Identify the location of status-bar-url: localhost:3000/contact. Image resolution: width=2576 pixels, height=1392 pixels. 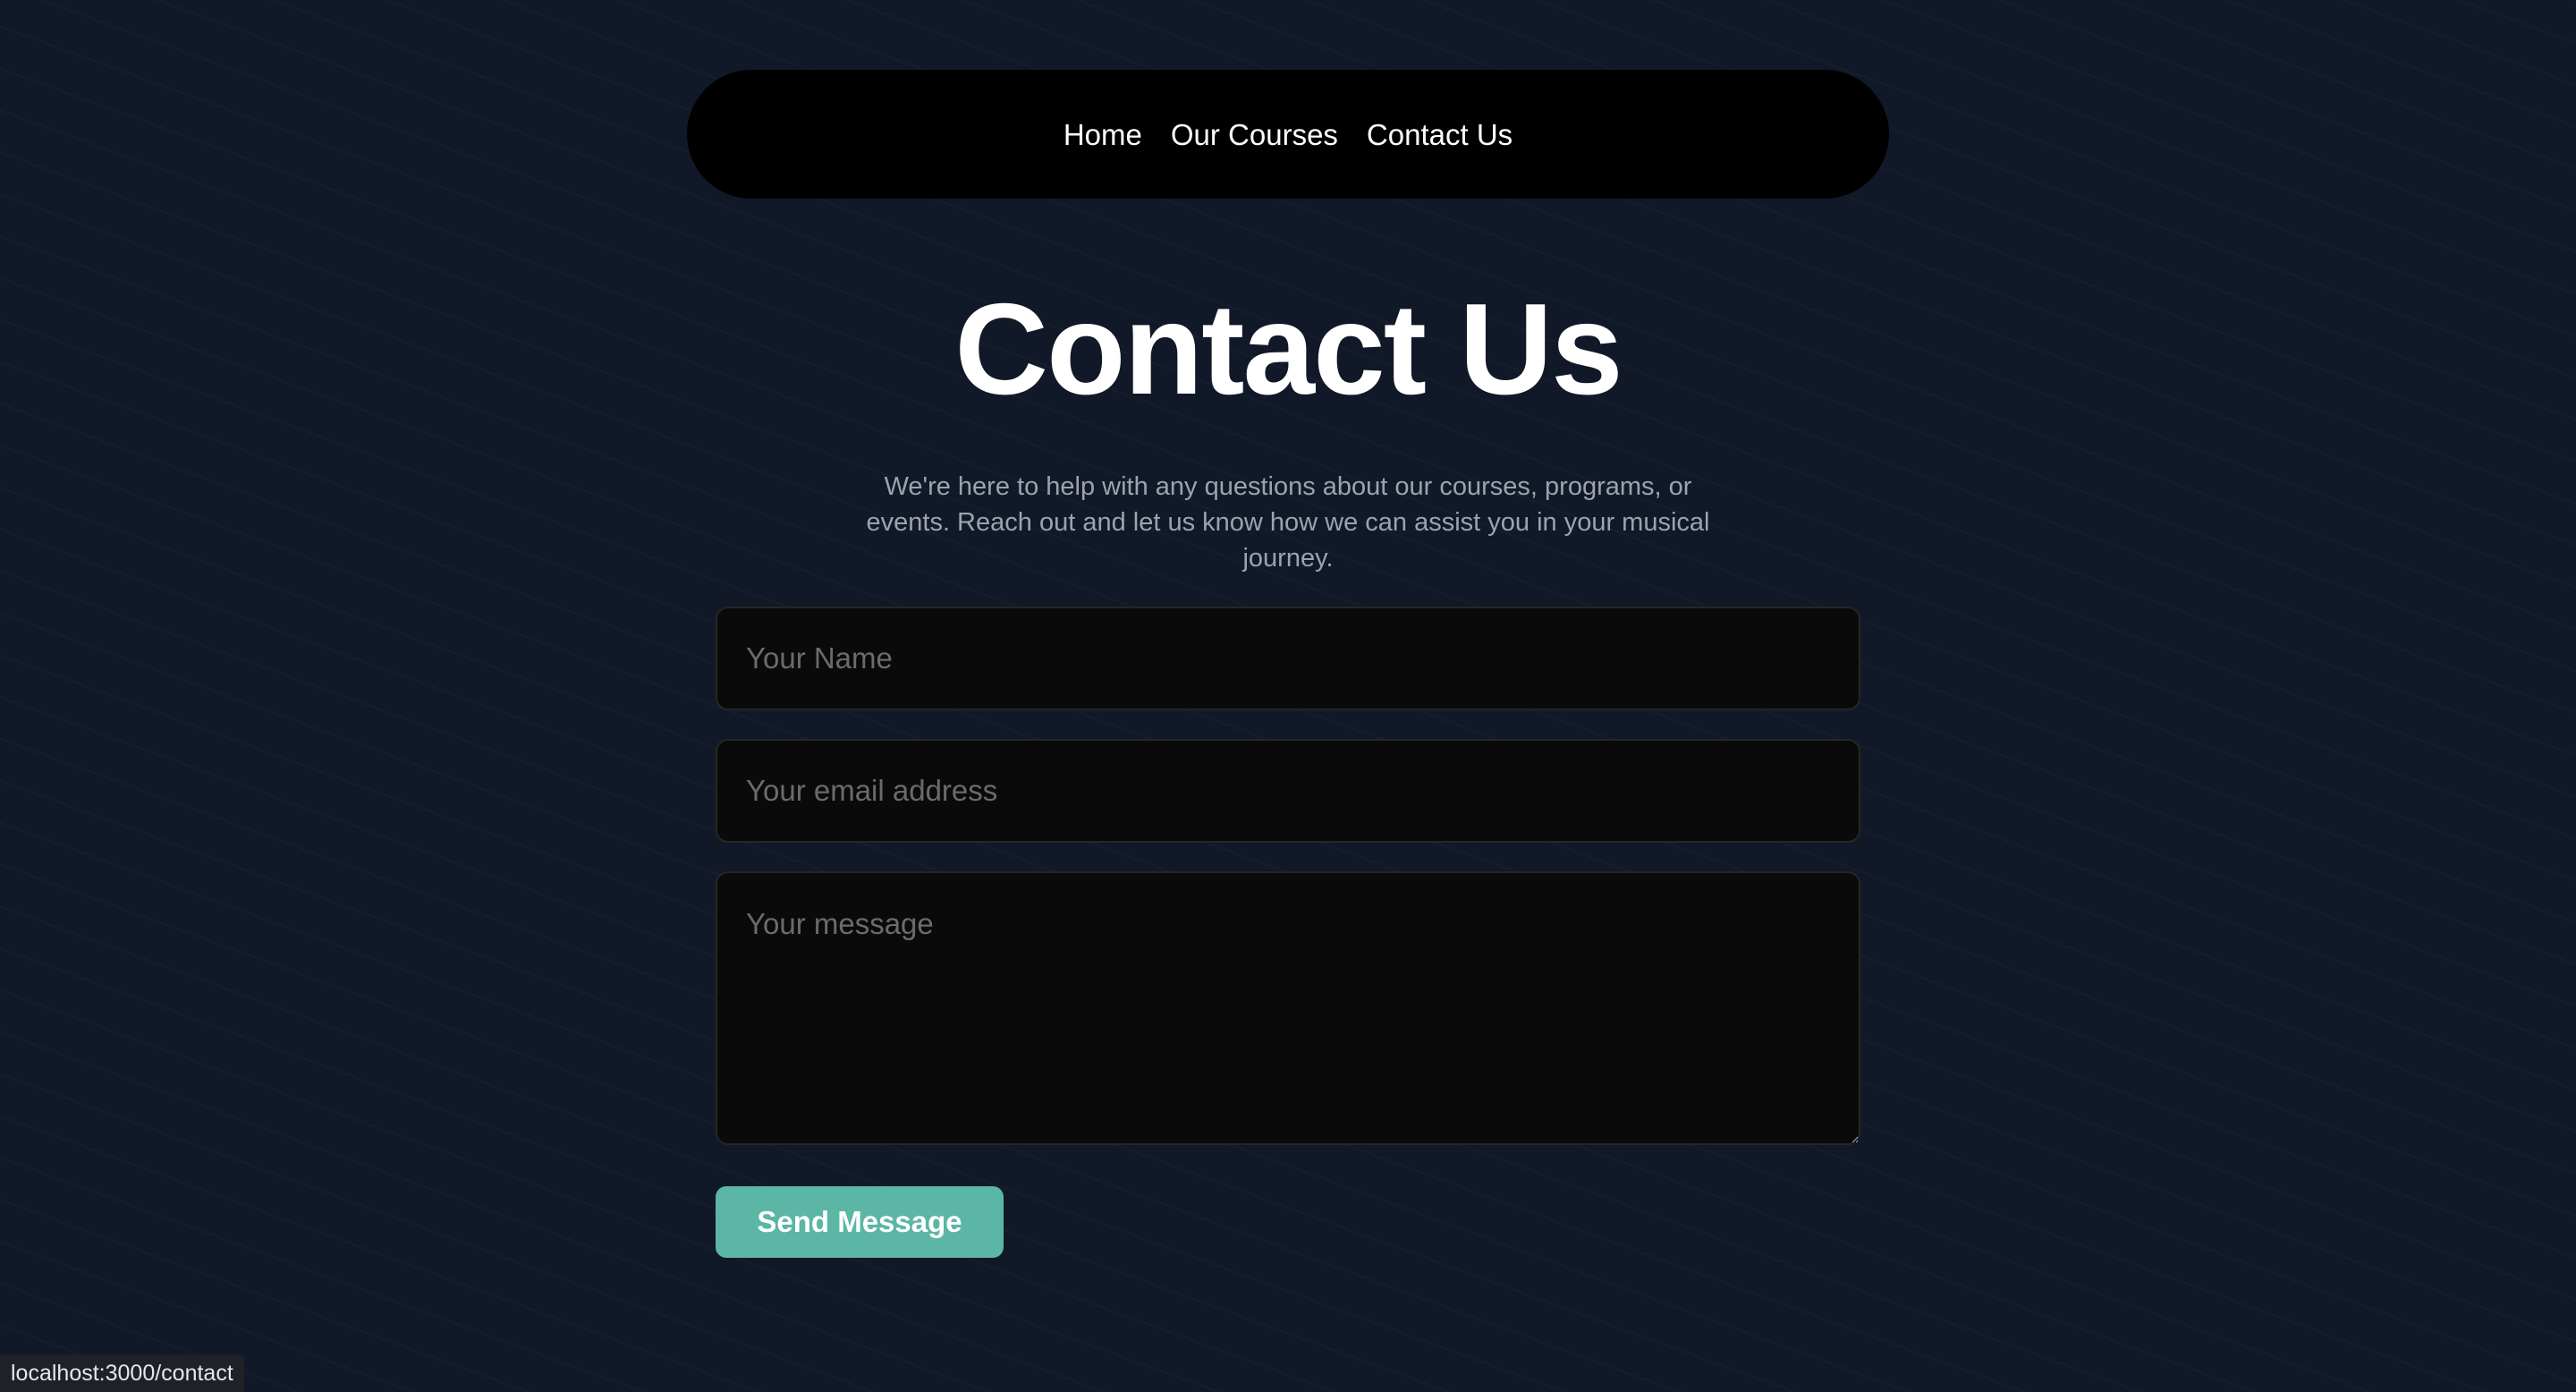
(122, 1373).